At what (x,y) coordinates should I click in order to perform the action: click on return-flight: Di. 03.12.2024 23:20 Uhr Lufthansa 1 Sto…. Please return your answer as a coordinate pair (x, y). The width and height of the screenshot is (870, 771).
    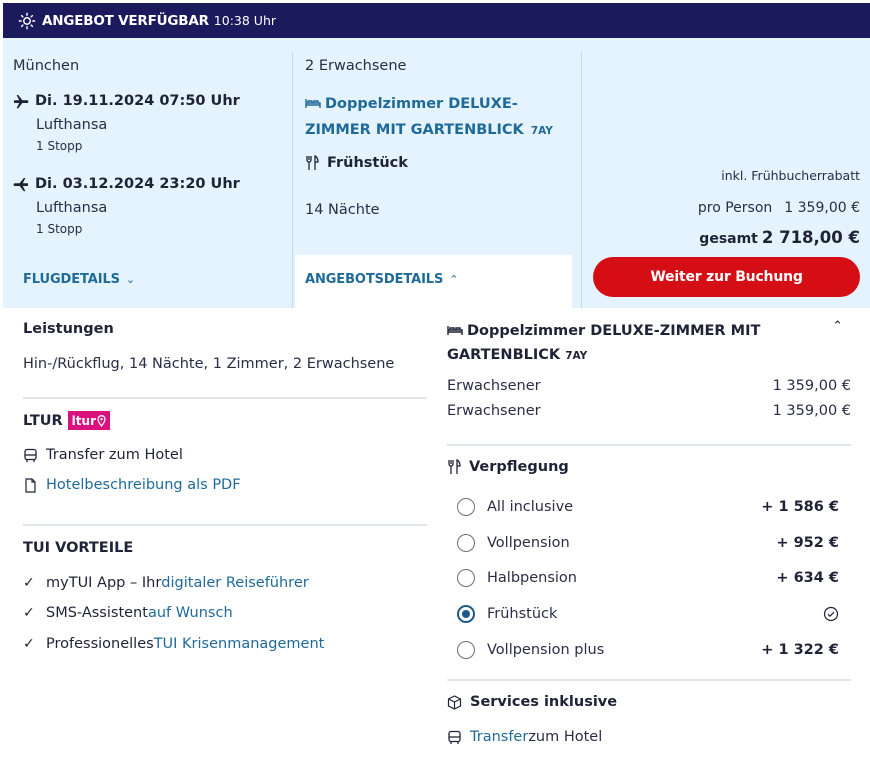
    Looking at the image, I should click on (126, 206).